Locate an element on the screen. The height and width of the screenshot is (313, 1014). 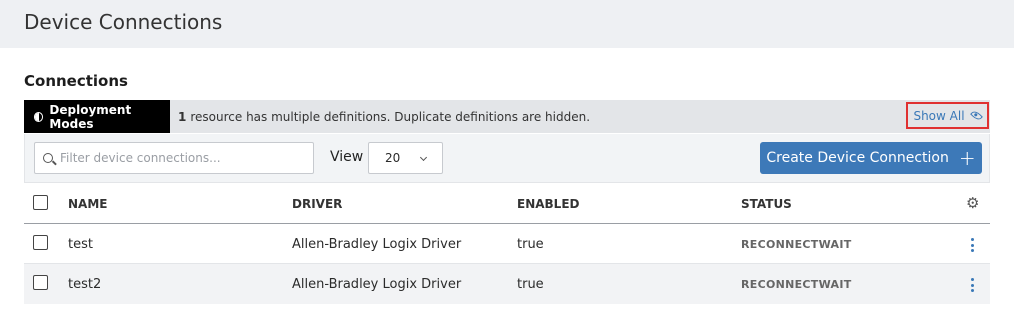
deployment-count: 1 is located at coordinates (182, 116).